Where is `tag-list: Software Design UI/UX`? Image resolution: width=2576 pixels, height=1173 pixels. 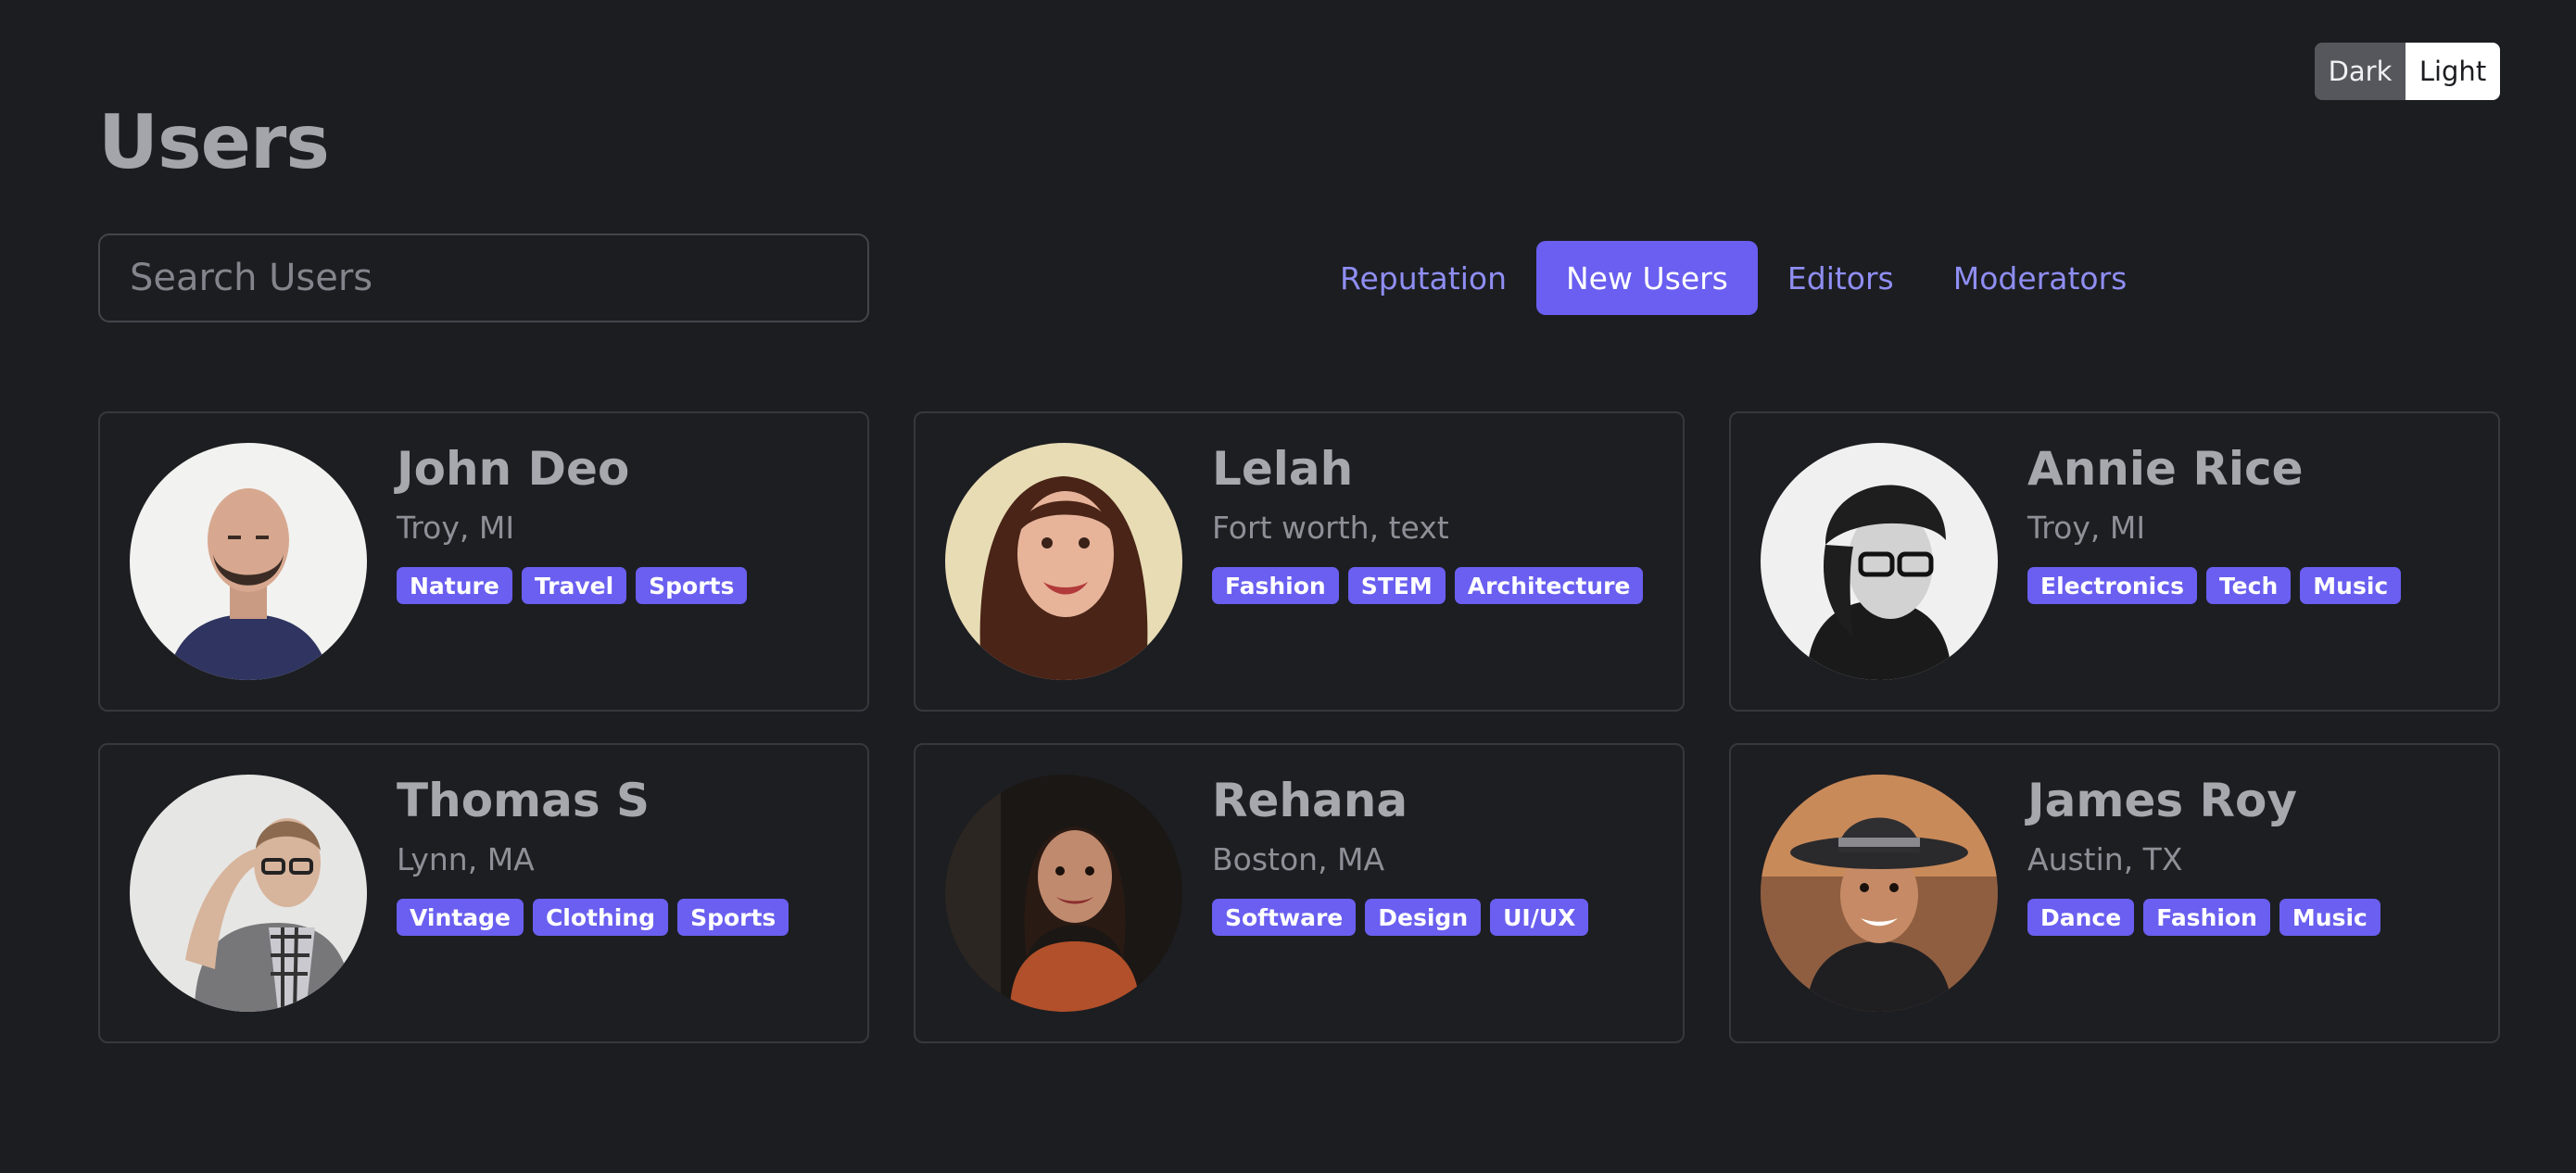 tag-list: Software Design UI/UX is located at coordinates (1400, 917).